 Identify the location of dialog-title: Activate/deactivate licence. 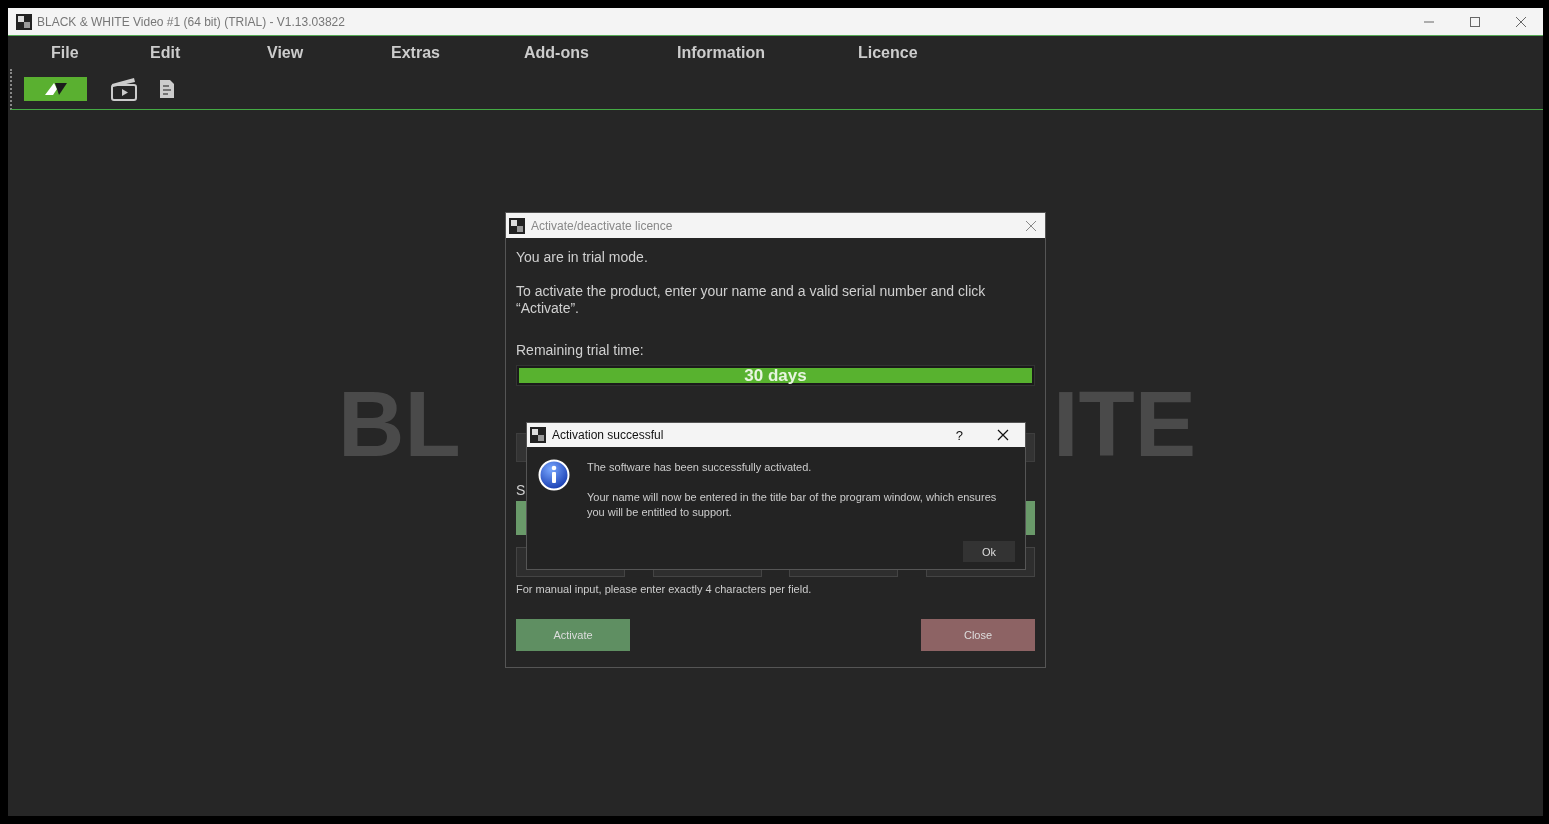
(602, 225).